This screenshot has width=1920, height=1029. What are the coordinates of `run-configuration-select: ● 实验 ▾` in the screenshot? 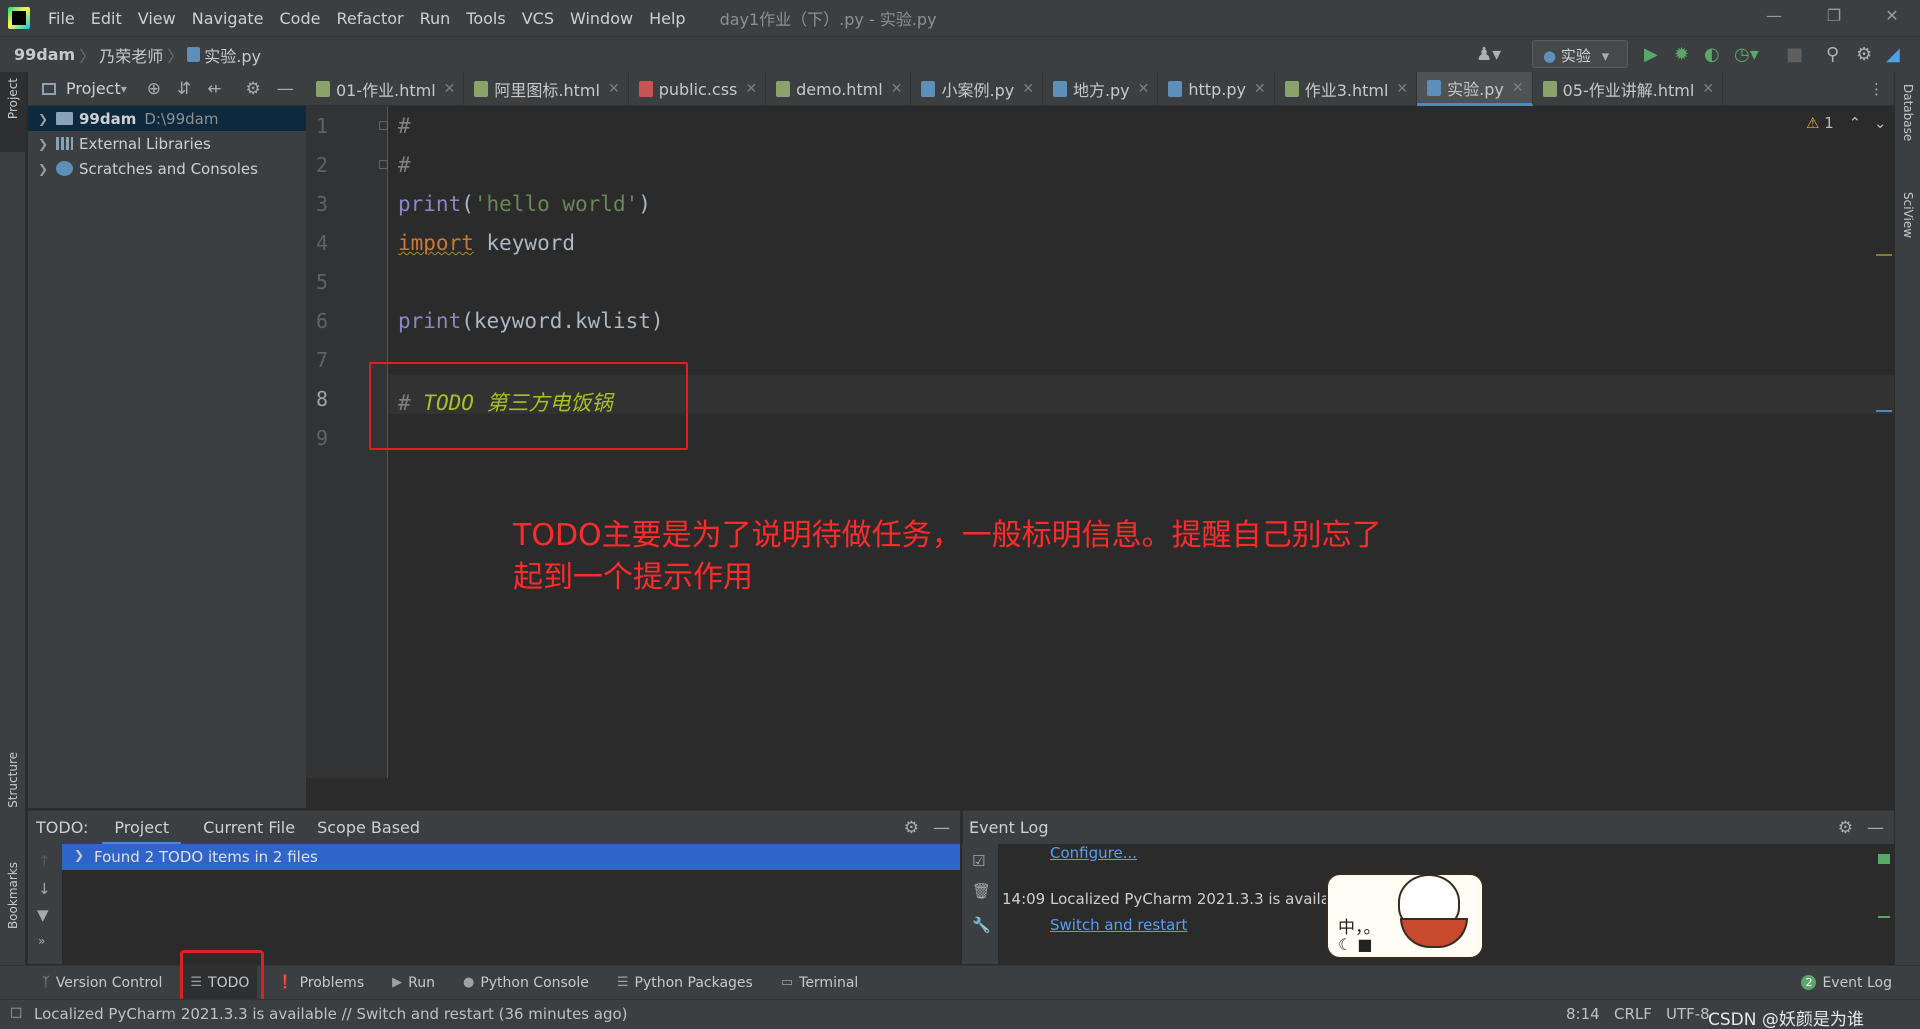 It's located at (1580, 54).